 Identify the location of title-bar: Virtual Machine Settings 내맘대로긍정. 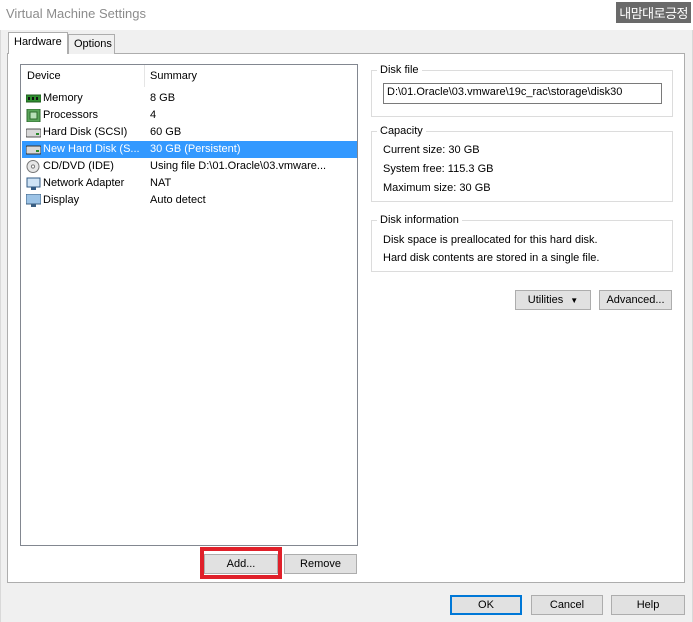
(346, 15).